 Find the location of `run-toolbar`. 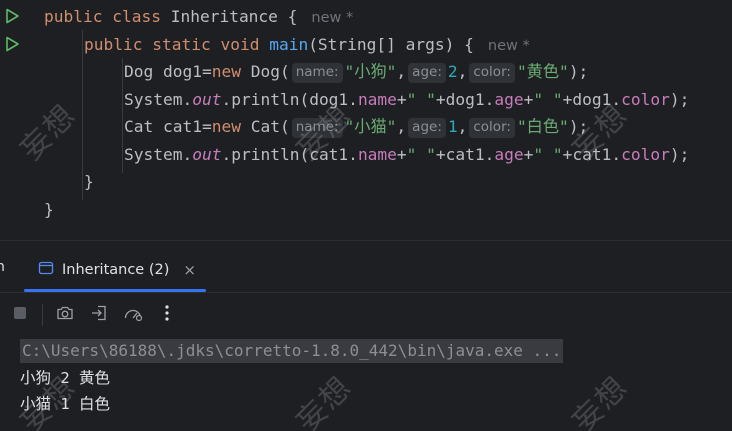

run-toolbar is located at coordinates (366, 315).